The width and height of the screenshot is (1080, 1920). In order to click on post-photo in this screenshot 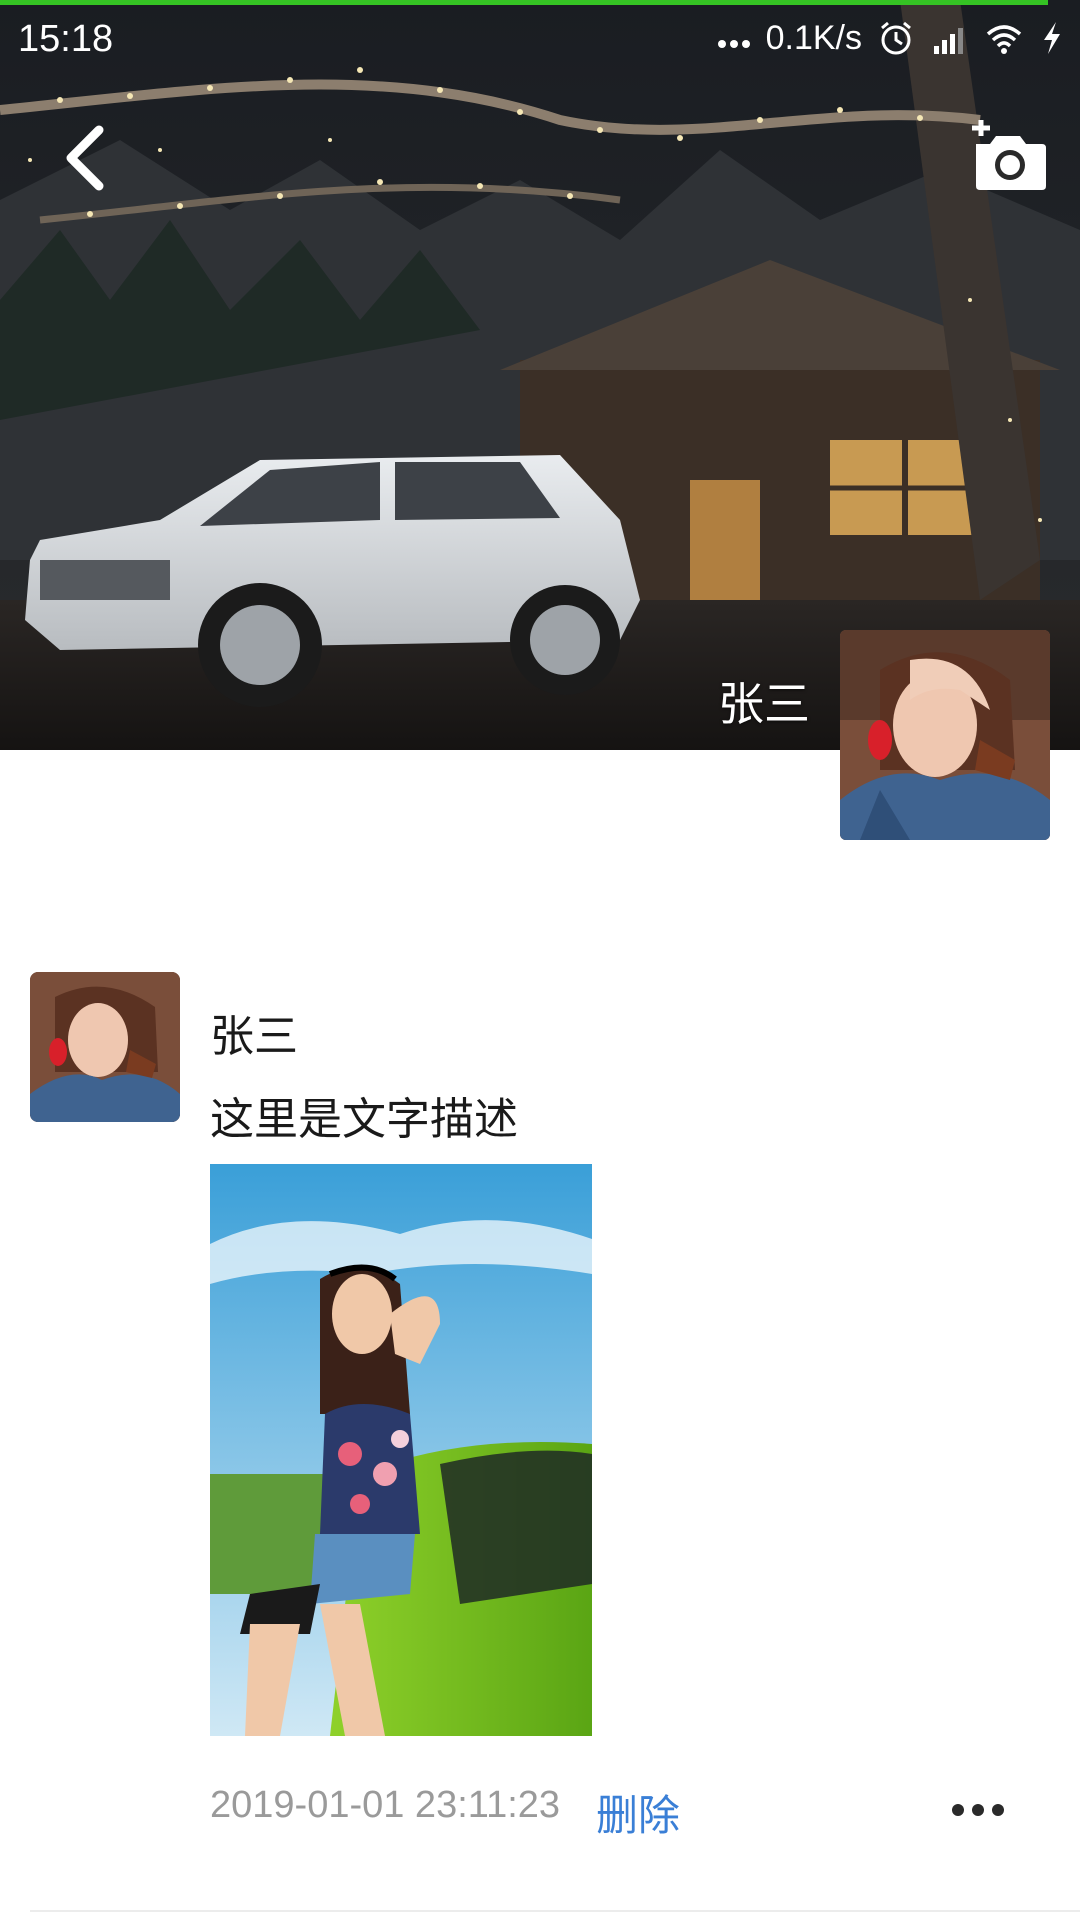, I will do `click(401, 1450)`.